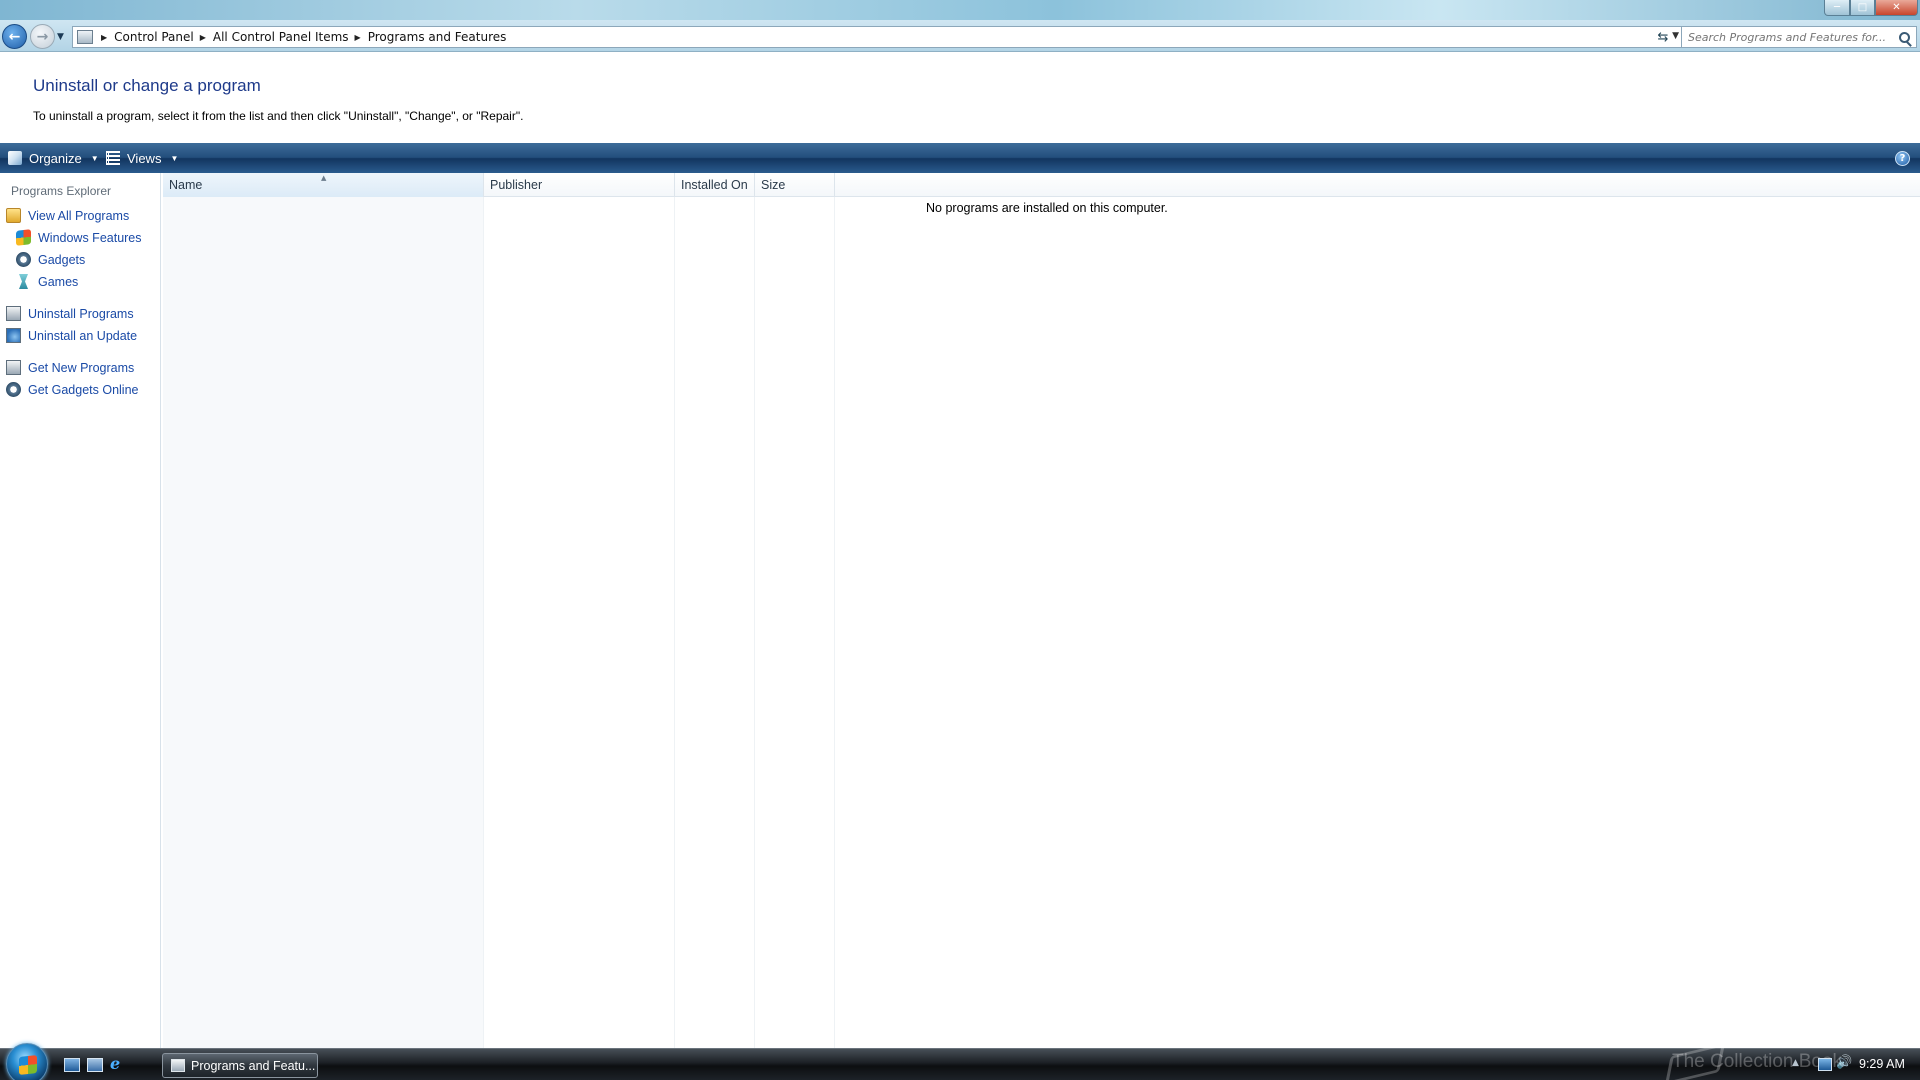 This screenshot has width=1920, height=1080. Describe the element at coordinates (1862, 8) in the screenshot. I see `maximize-button: □` at that location.